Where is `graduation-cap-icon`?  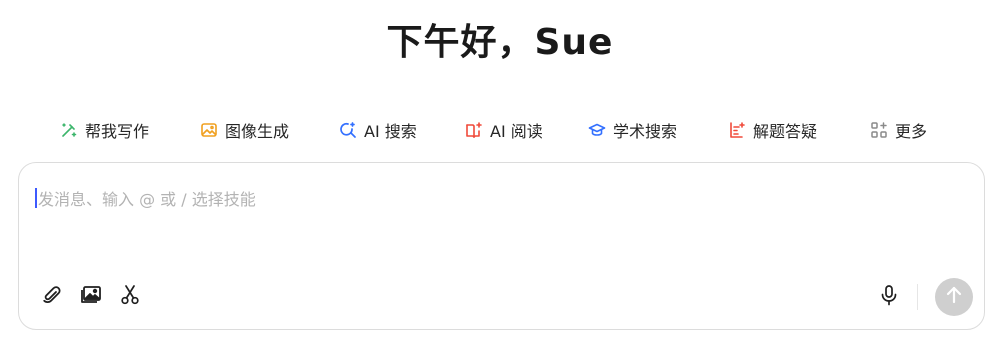 graduation-cap-icon is located at coordinates (597, 130).